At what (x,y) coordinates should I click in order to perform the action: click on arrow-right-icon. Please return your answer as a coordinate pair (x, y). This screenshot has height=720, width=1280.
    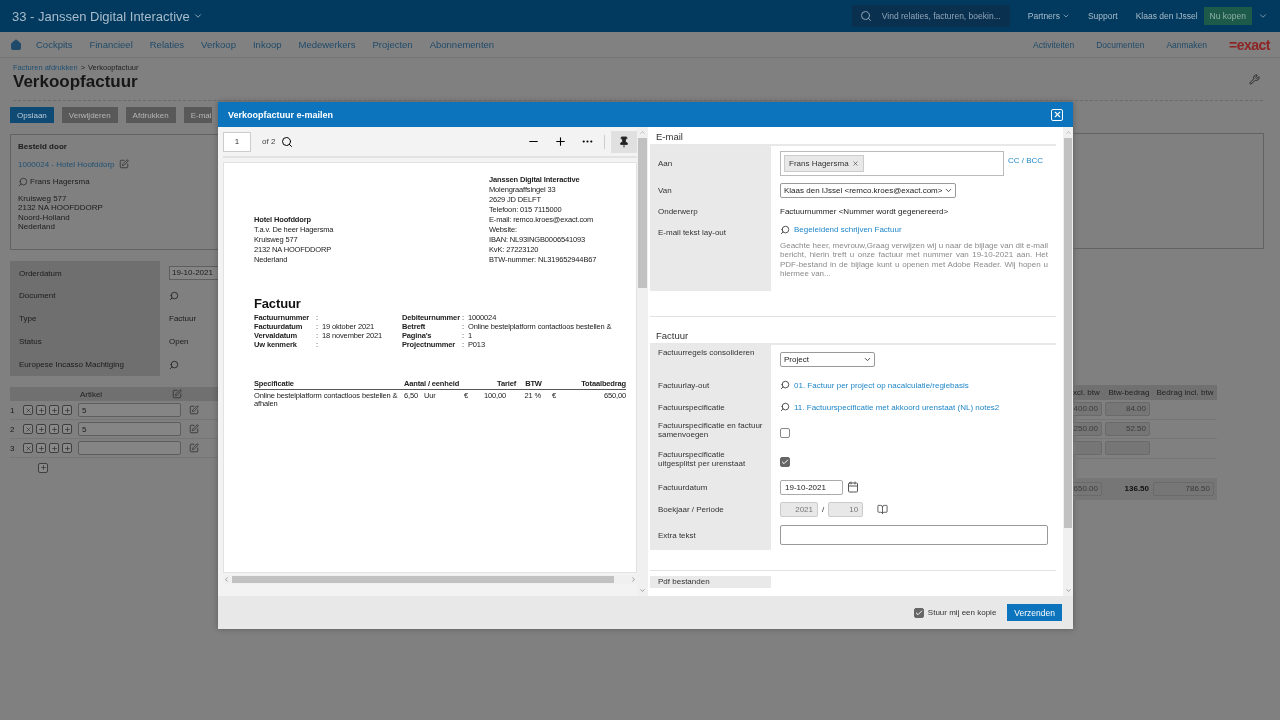
    Looking at the image, I should click on (633, 579).